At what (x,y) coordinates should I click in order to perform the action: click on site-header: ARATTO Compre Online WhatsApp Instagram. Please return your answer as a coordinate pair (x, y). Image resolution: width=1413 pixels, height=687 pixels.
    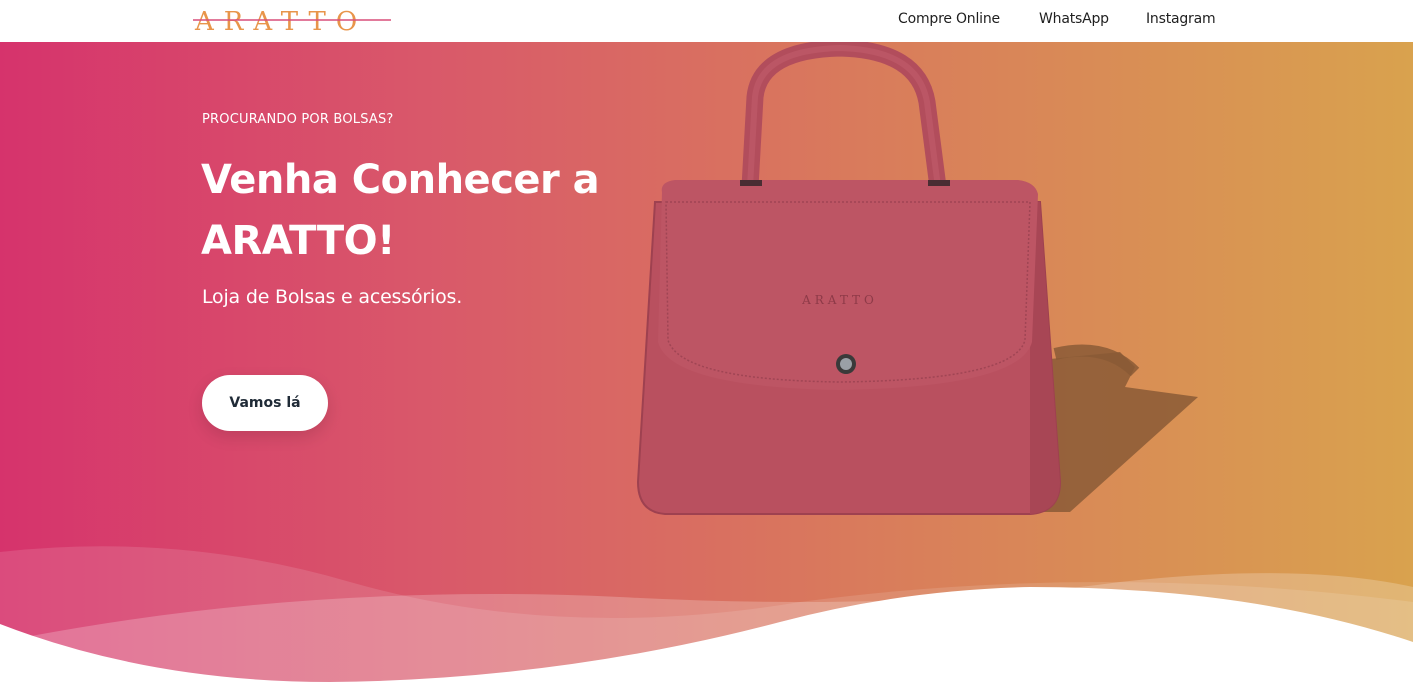
    Looking at the image, I should click on (706, 21).